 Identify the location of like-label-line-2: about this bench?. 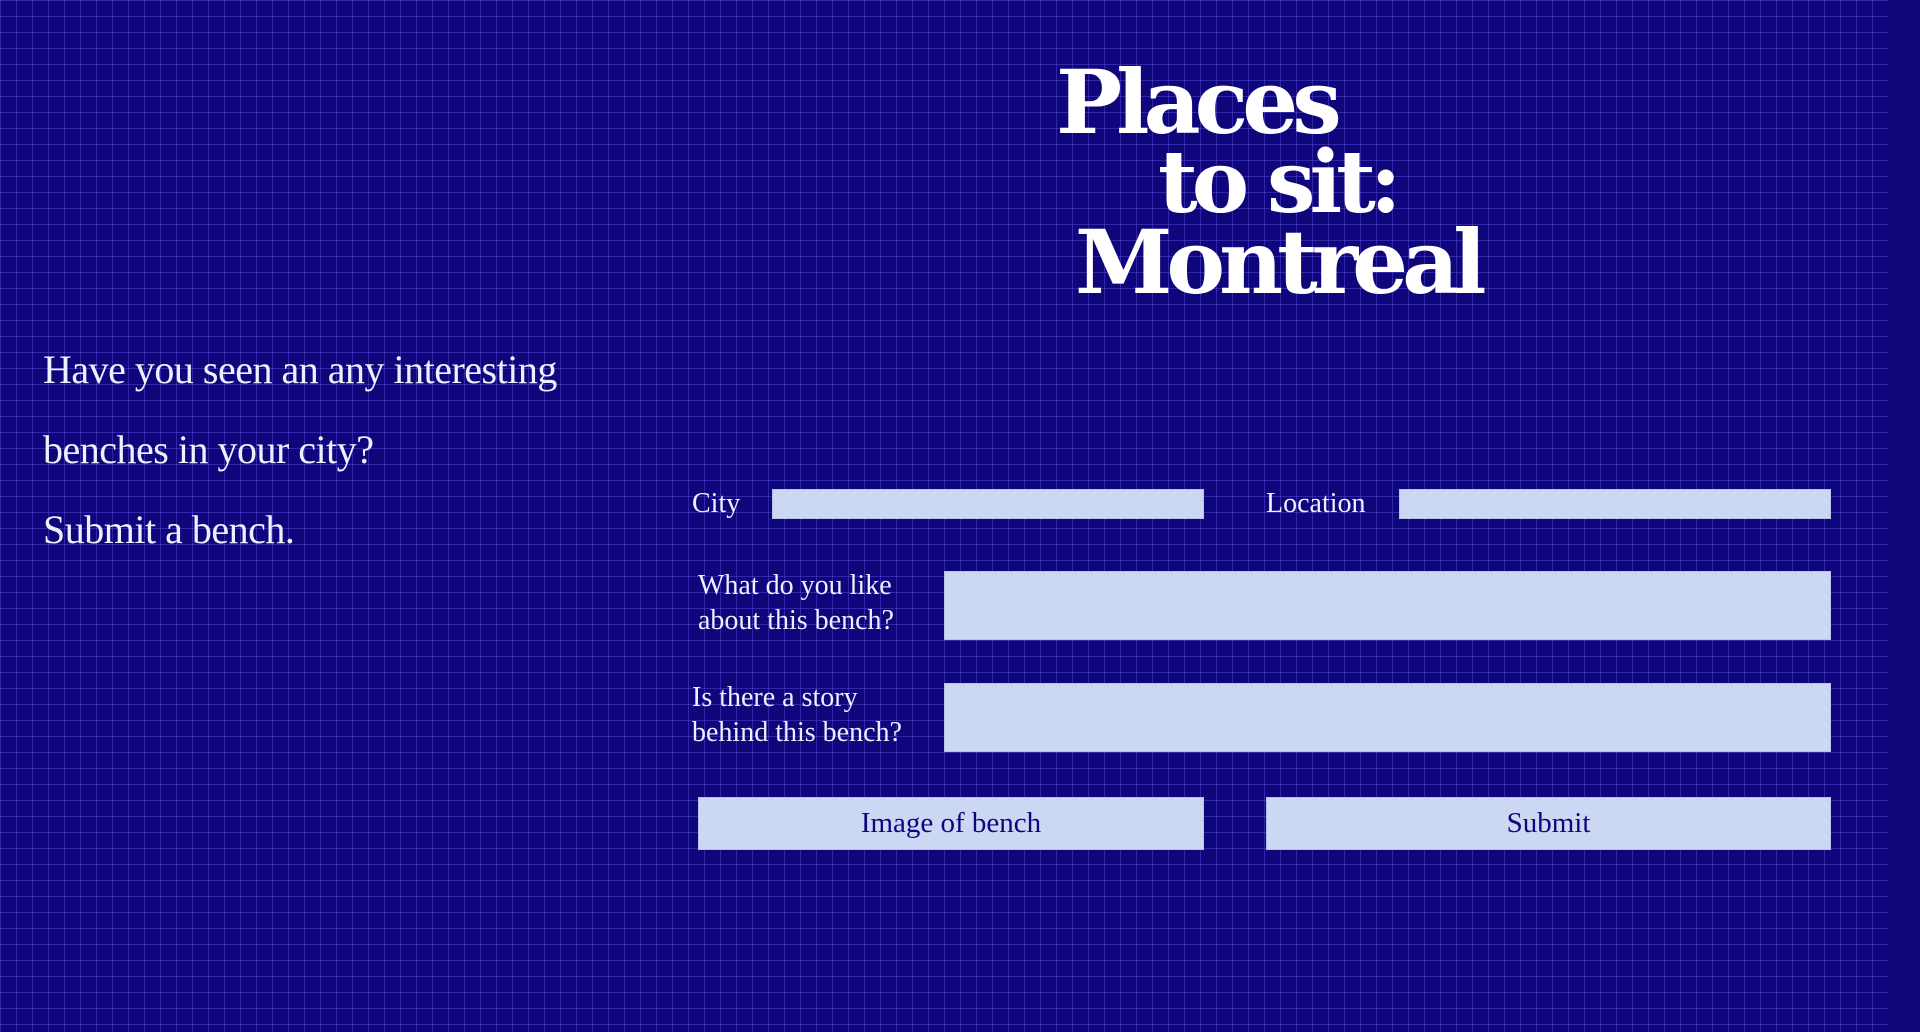
(796, 620).